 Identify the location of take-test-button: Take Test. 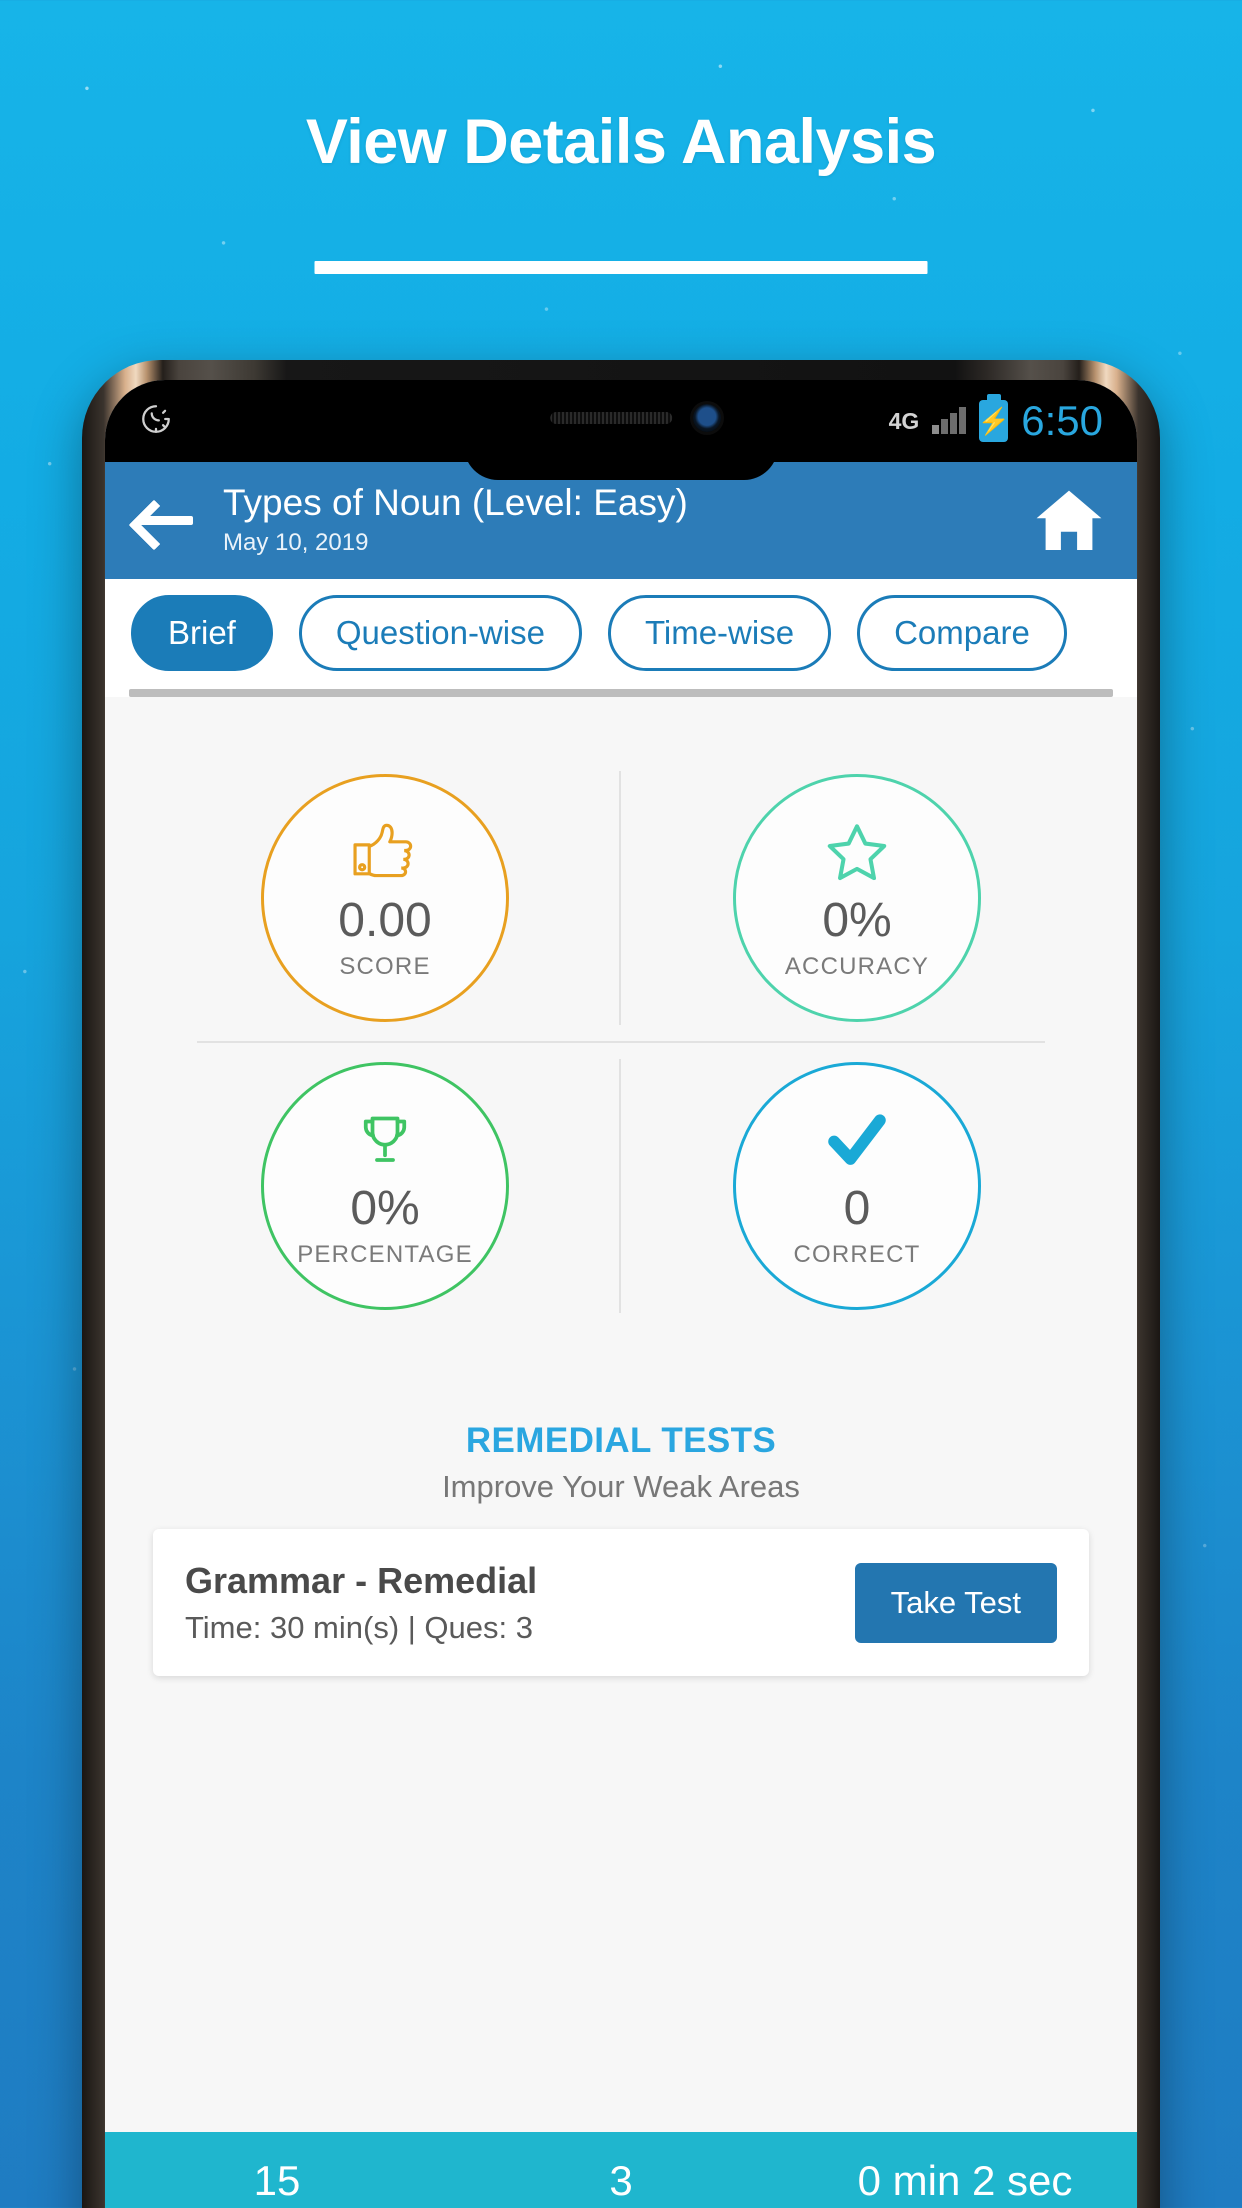
(955, 1602).